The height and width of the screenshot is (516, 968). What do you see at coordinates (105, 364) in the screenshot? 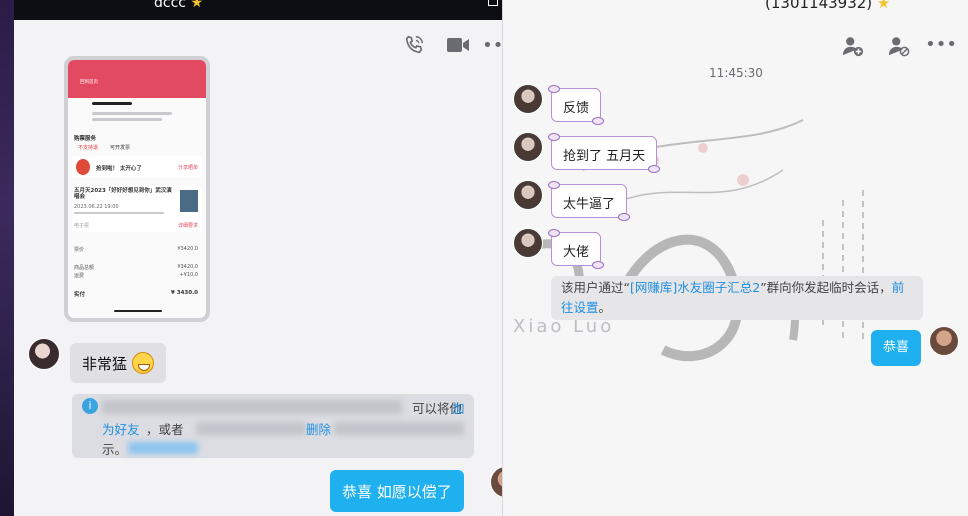
I see `message-text: 非常猛` at bounding box center [105, 364].